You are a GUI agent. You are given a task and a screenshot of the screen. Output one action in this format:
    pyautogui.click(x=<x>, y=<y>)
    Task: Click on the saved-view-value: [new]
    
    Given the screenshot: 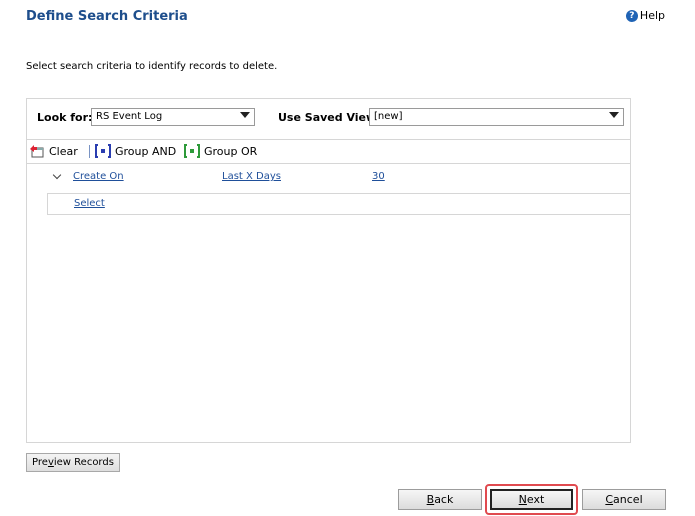 What is the action you would take?
    pyautogui.click(x=388, y=116)
    